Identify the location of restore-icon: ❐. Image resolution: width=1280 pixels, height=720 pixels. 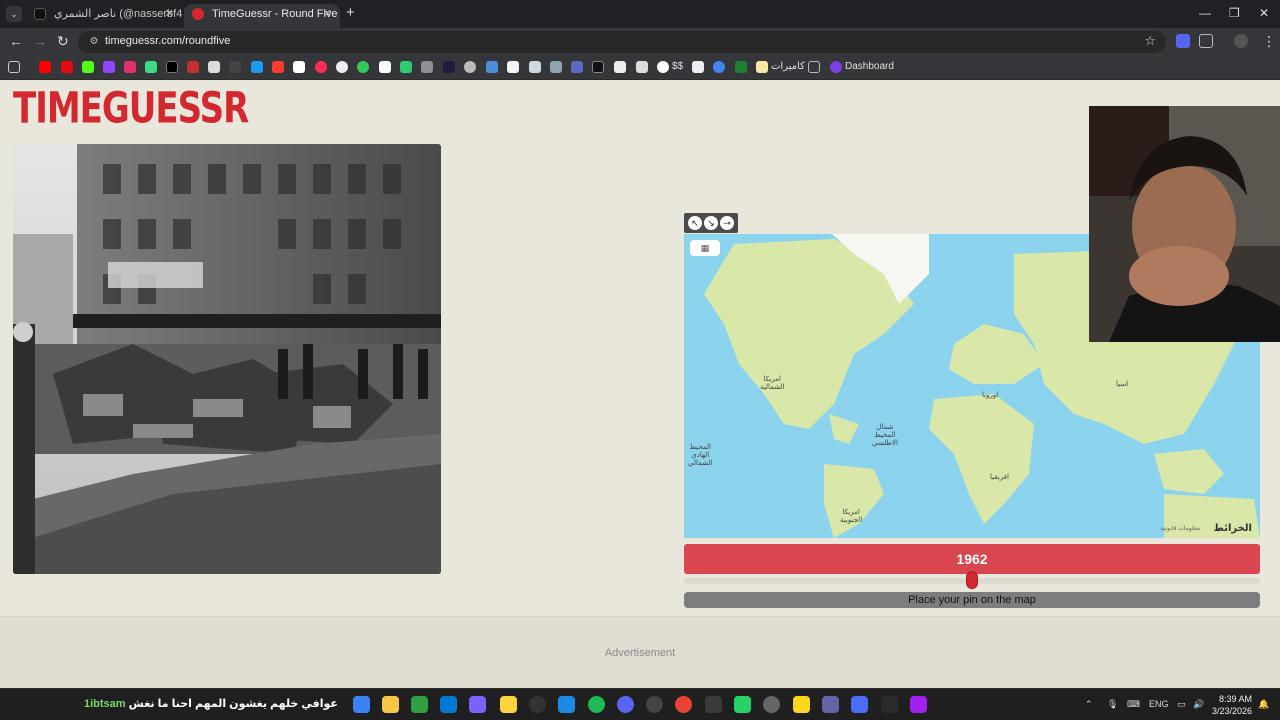
(1234, 13).